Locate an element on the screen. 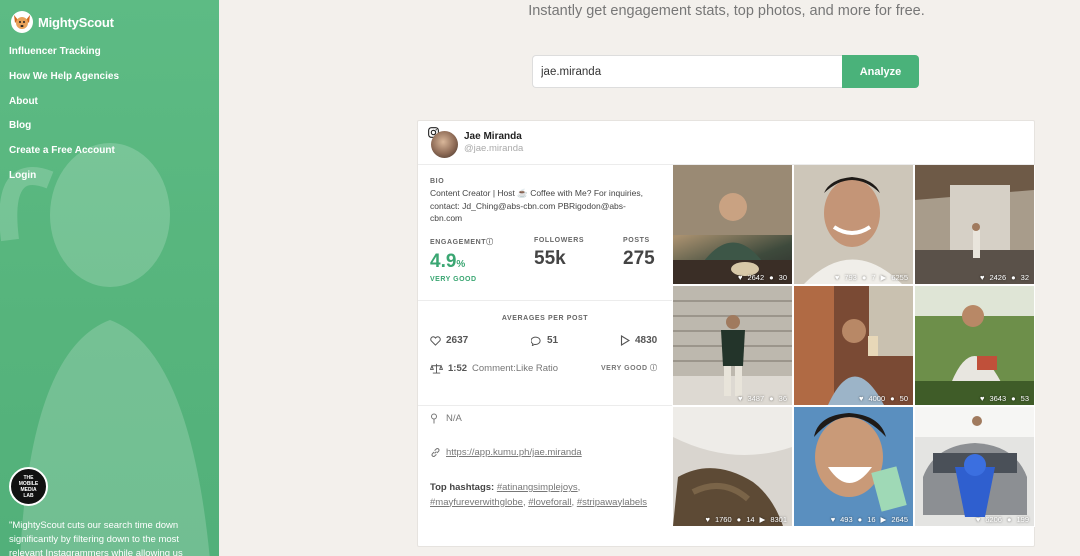 Image resolution: width=1080 pixels, height=556 pixels. ratio-label: Comment:Like Ratio is located at coordinates (515, 368).